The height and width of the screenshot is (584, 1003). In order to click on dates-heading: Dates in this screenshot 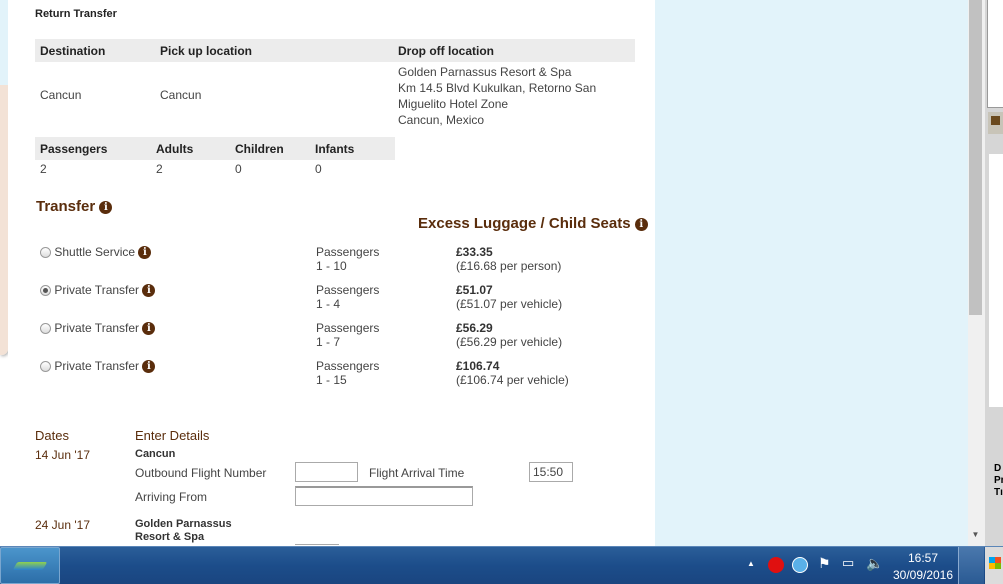, I will do `click(52, 435)`.